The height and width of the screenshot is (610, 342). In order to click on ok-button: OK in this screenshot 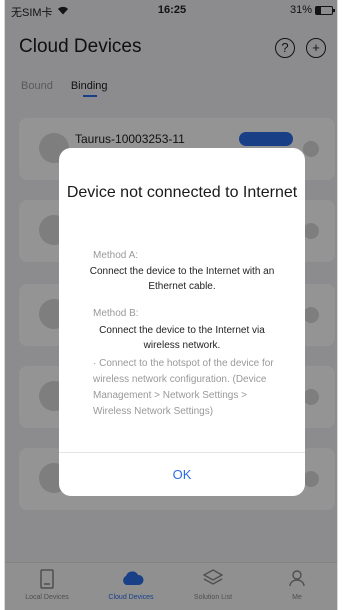, I will do `click(182, 474)`.